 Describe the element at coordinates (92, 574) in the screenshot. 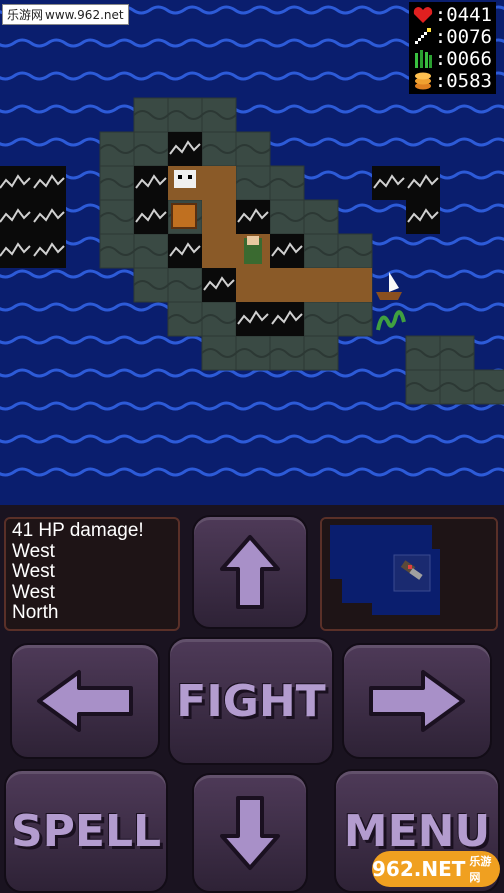

I see `message-log: 41 HP damage! West West West North` at that location.